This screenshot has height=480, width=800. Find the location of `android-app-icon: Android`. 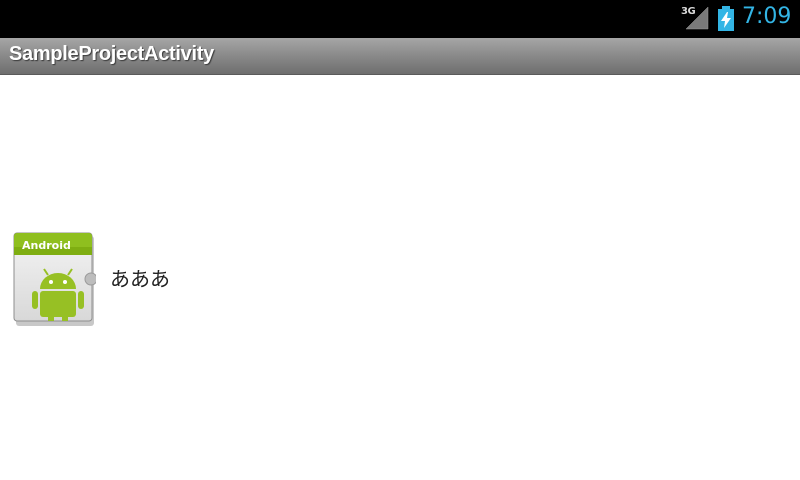

android-app-icon: Android is located at coordinates (54, 279).